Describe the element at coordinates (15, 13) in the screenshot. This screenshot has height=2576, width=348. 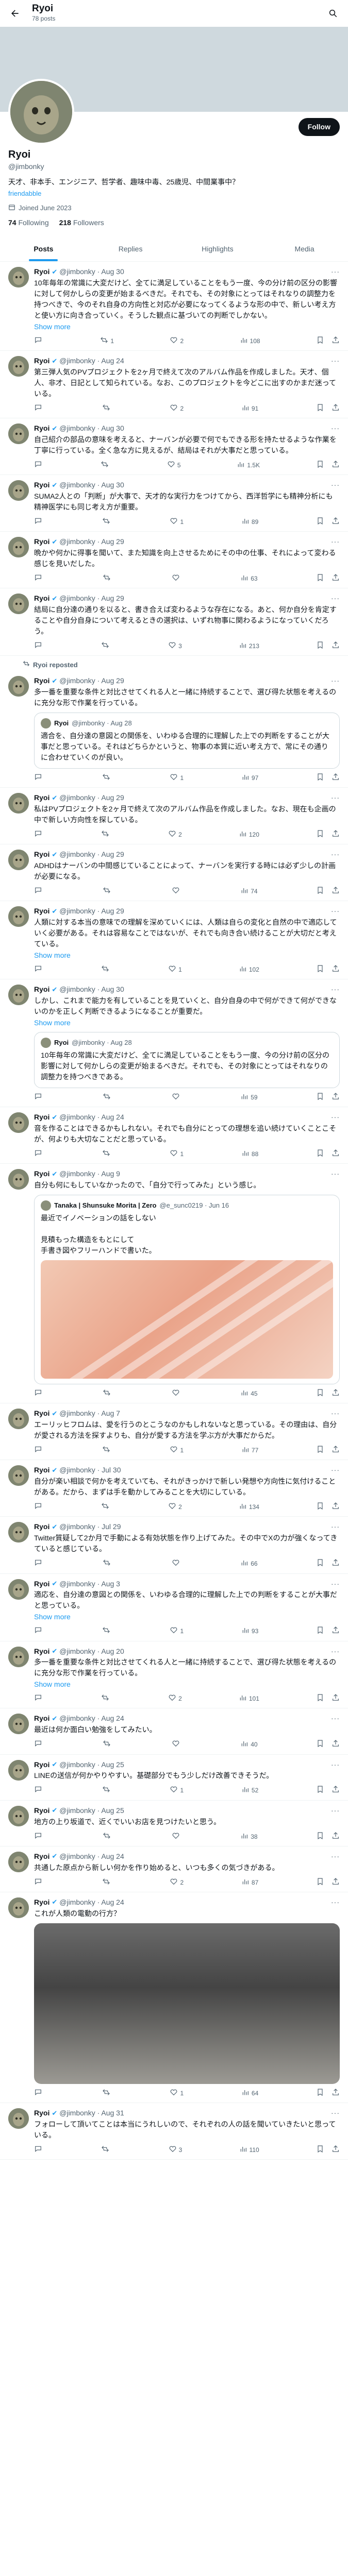
I see `back-arrow-icon` at that location.